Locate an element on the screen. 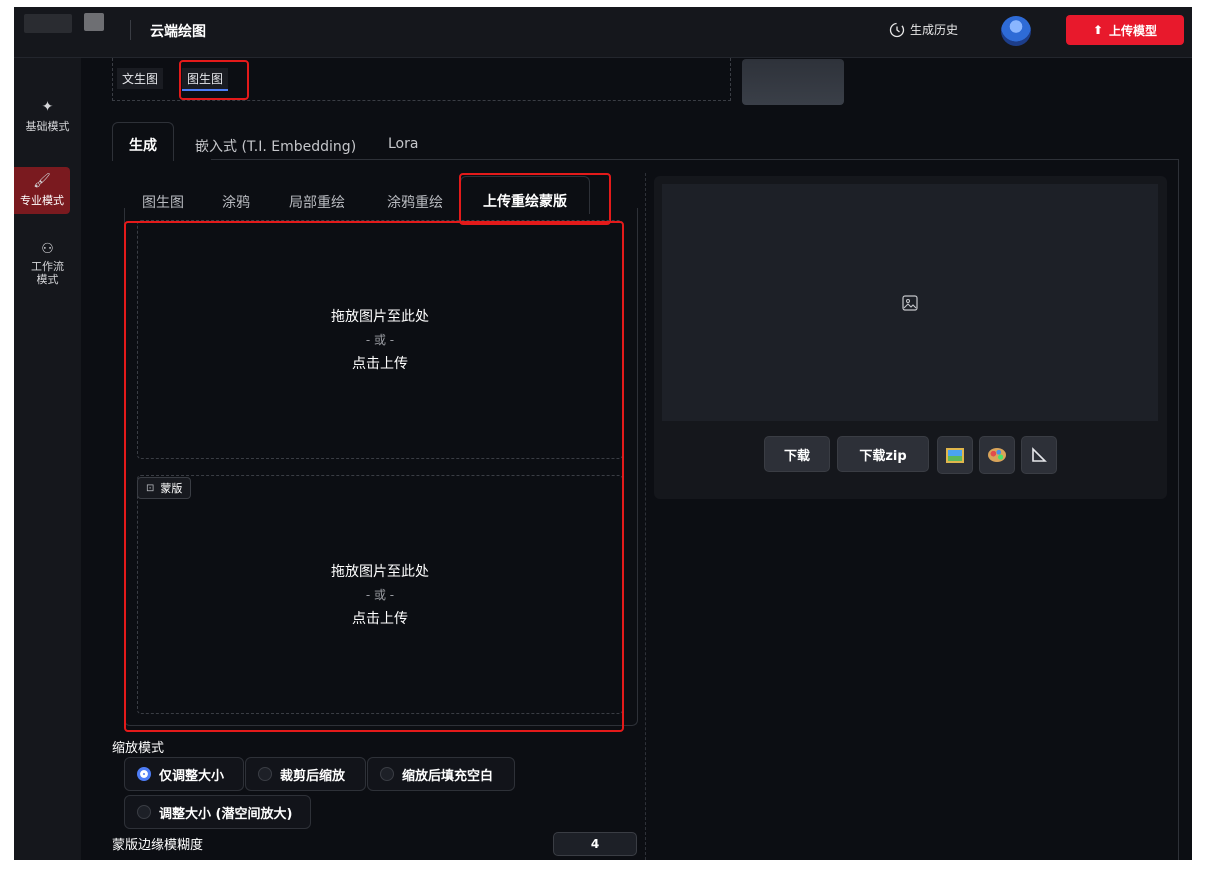 This screenshot has height=873, width=1206. tab-txt2img: 文生图 is located at coordinates (140, 78).